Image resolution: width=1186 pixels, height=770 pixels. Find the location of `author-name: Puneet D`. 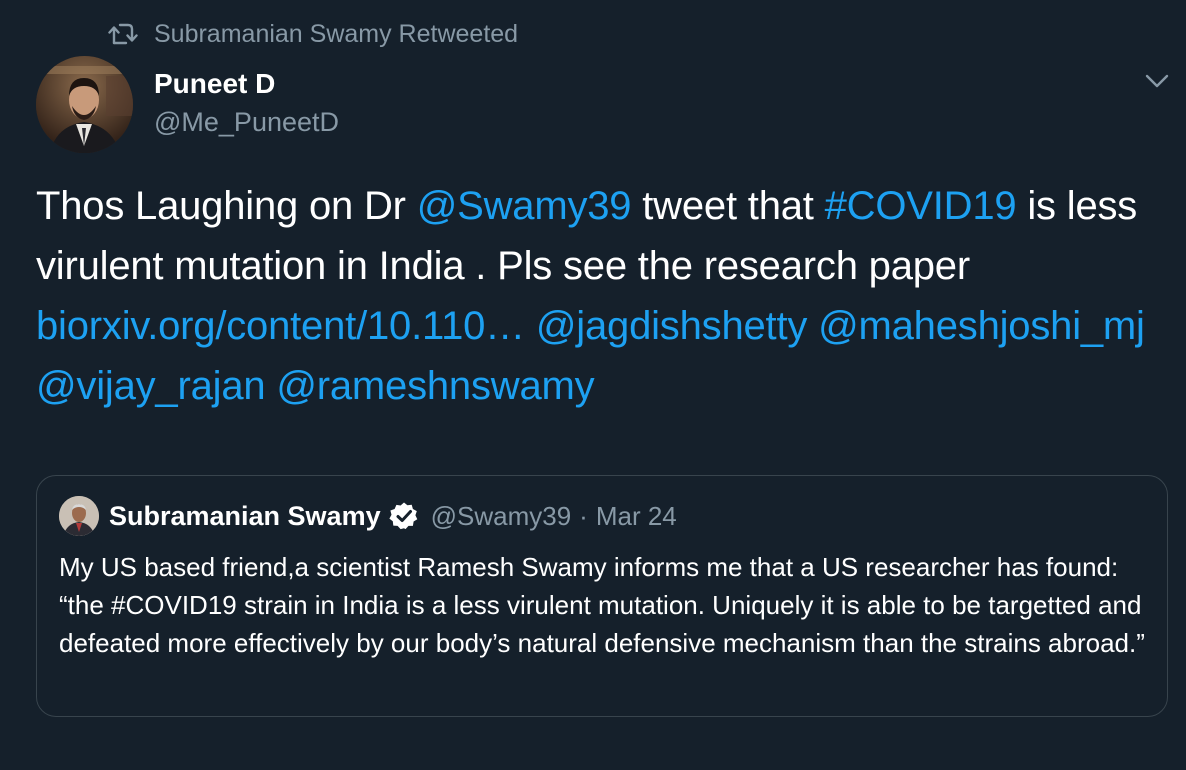

author-name: Puneet D is located at coordinates (246, 84).